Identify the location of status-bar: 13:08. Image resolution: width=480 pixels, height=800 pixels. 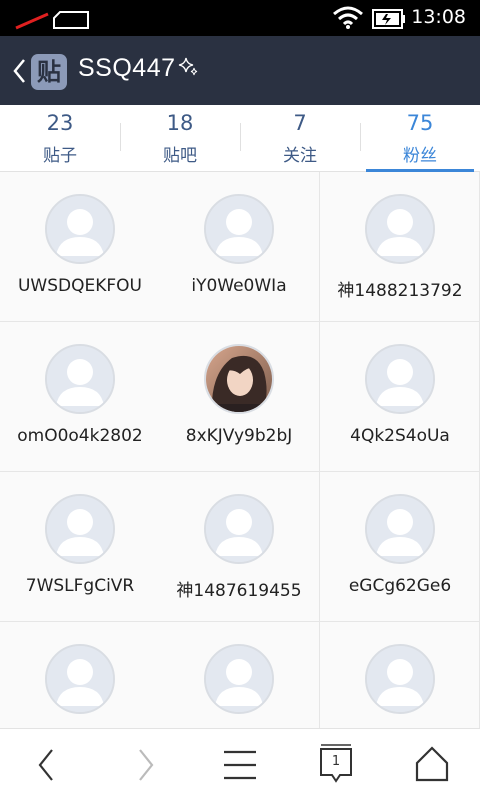
(240, 18).